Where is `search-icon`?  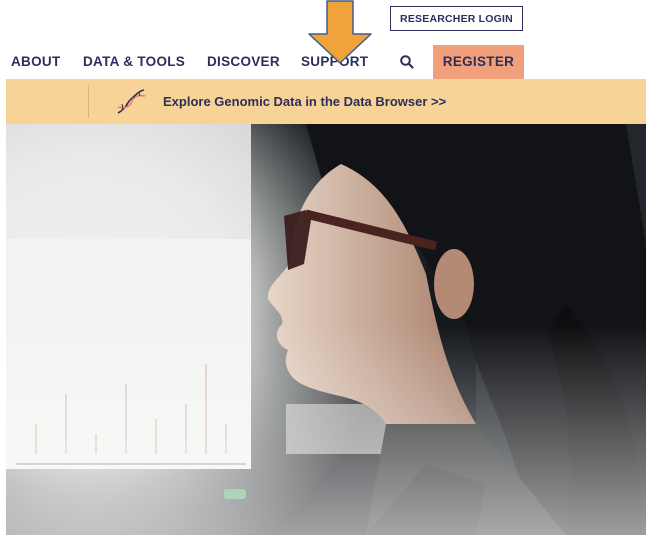 search-icon is located at coordinates (407, 62).